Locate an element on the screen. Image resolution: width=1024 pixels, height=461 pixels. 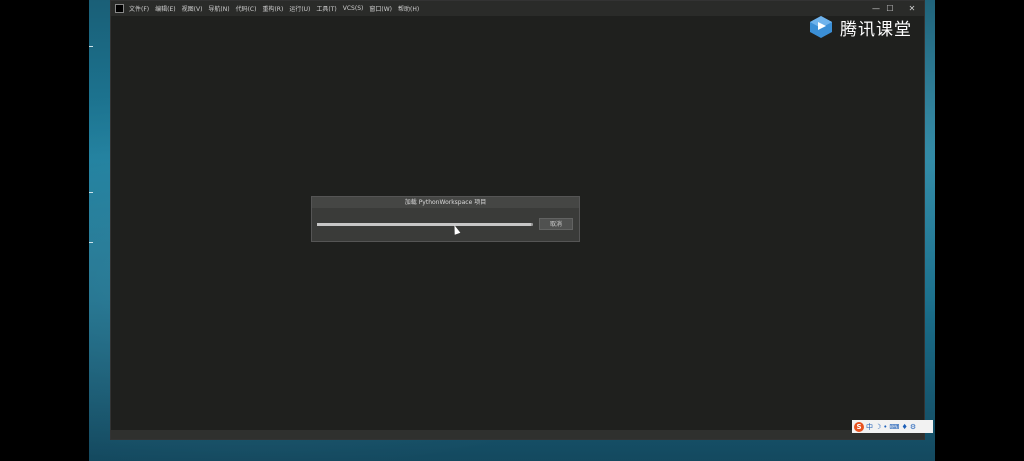
gear-icon: ⚙ is located at coordinates (913, 427).